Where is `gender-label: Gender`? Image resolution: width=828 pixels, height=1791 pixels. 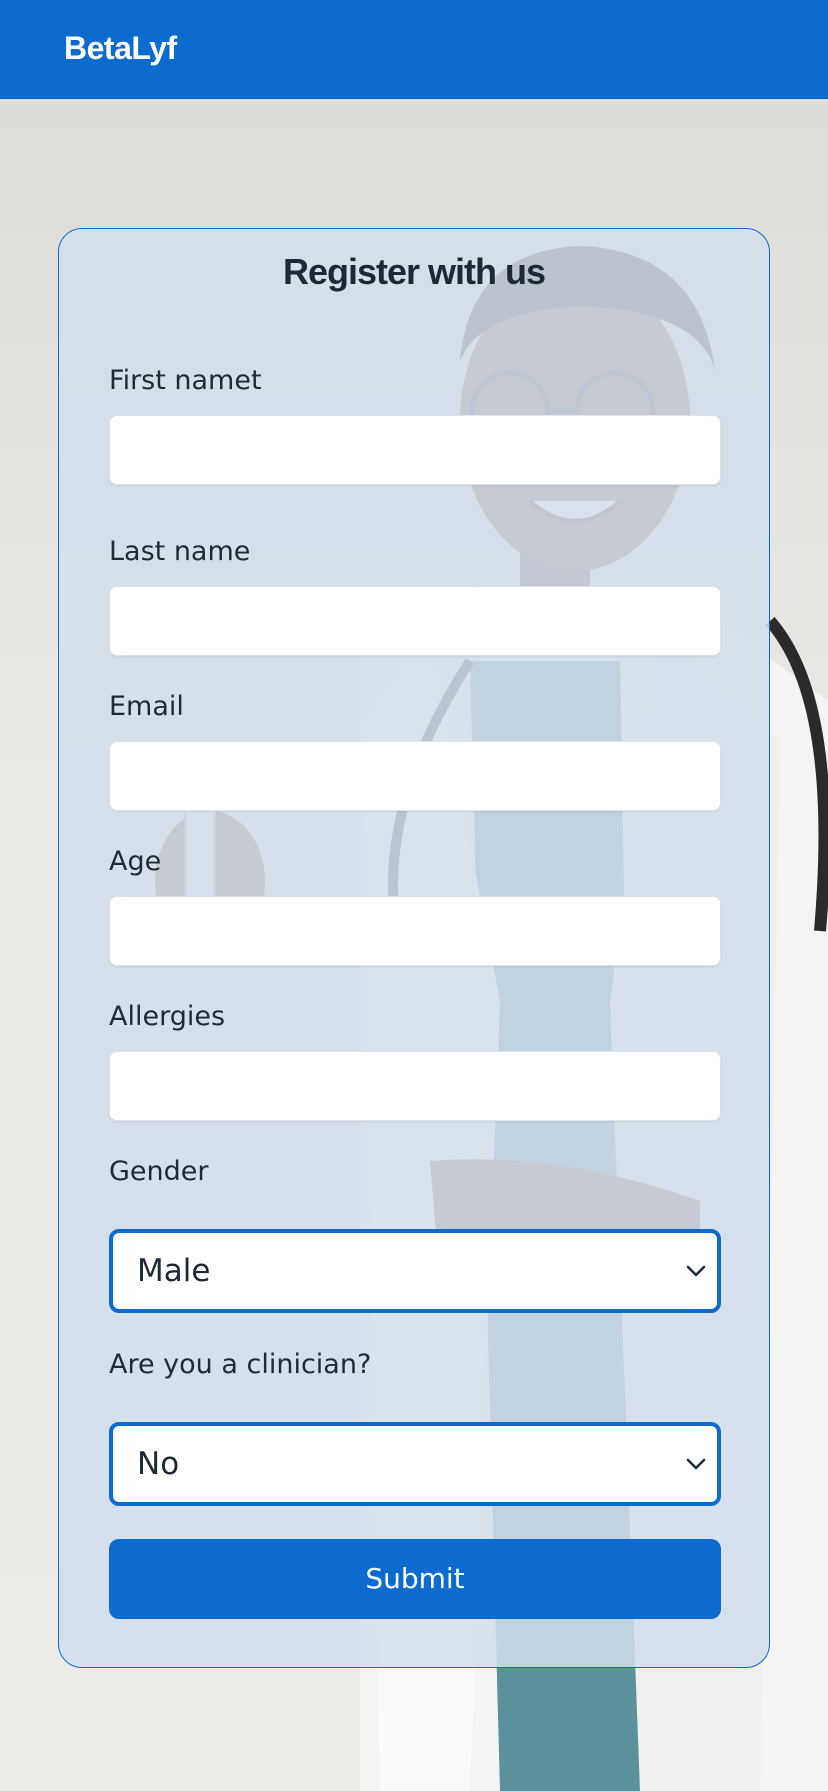
gender-label: Gender is located at coordinates (159, 1171).